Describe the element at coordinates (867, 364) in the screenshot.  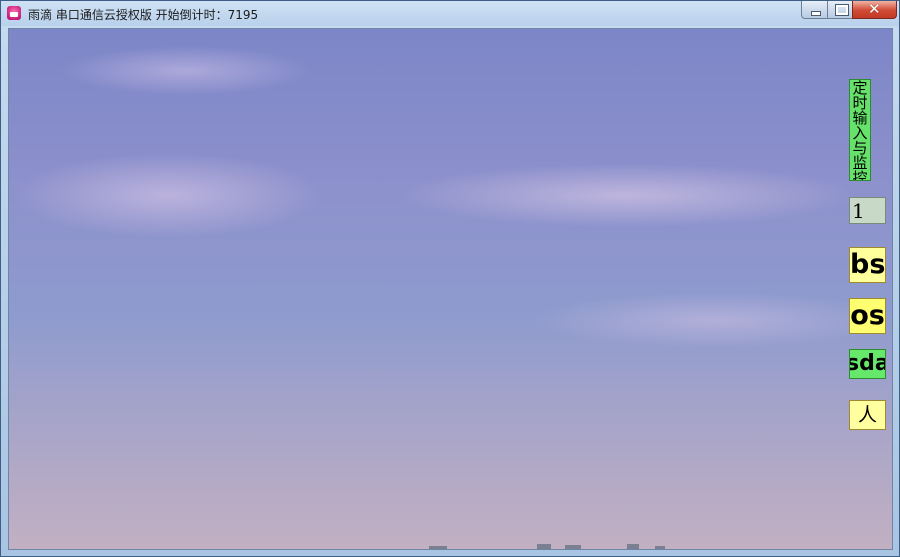
I see `sda-button: sda` at that location.